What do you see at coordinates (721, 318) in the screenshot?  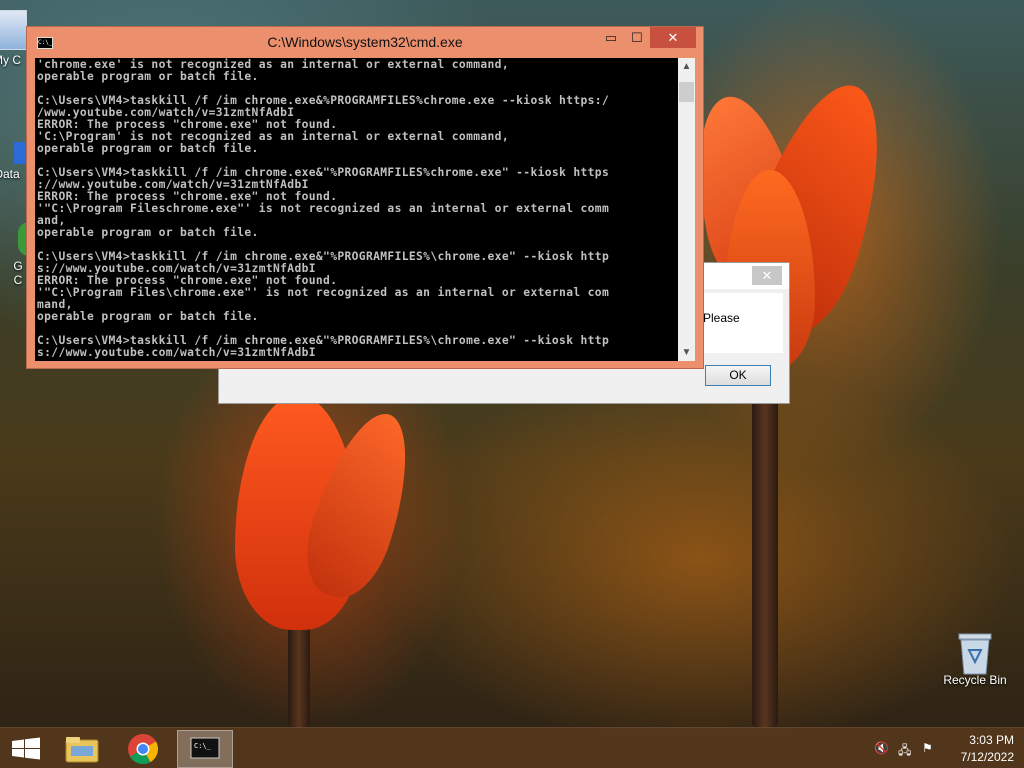 I see `dialog-message-text: Please` at bounding box center [721, 318].